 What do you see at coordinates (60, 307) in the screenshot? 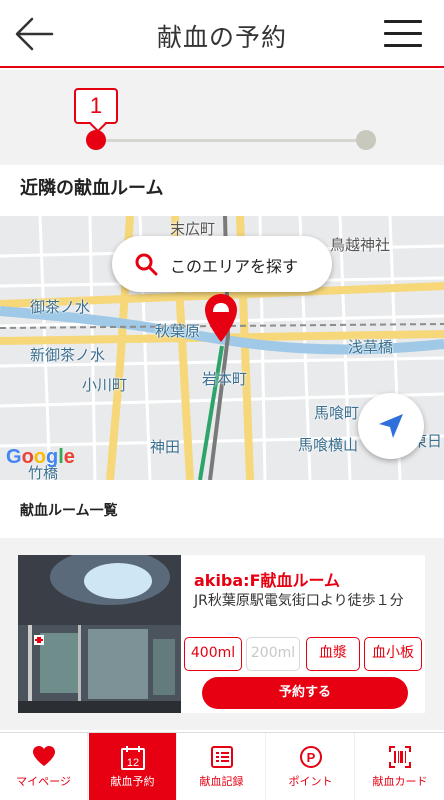
I see `map-label-ochanomizu: 御茶ノ水` at bounding box center [60, 307].